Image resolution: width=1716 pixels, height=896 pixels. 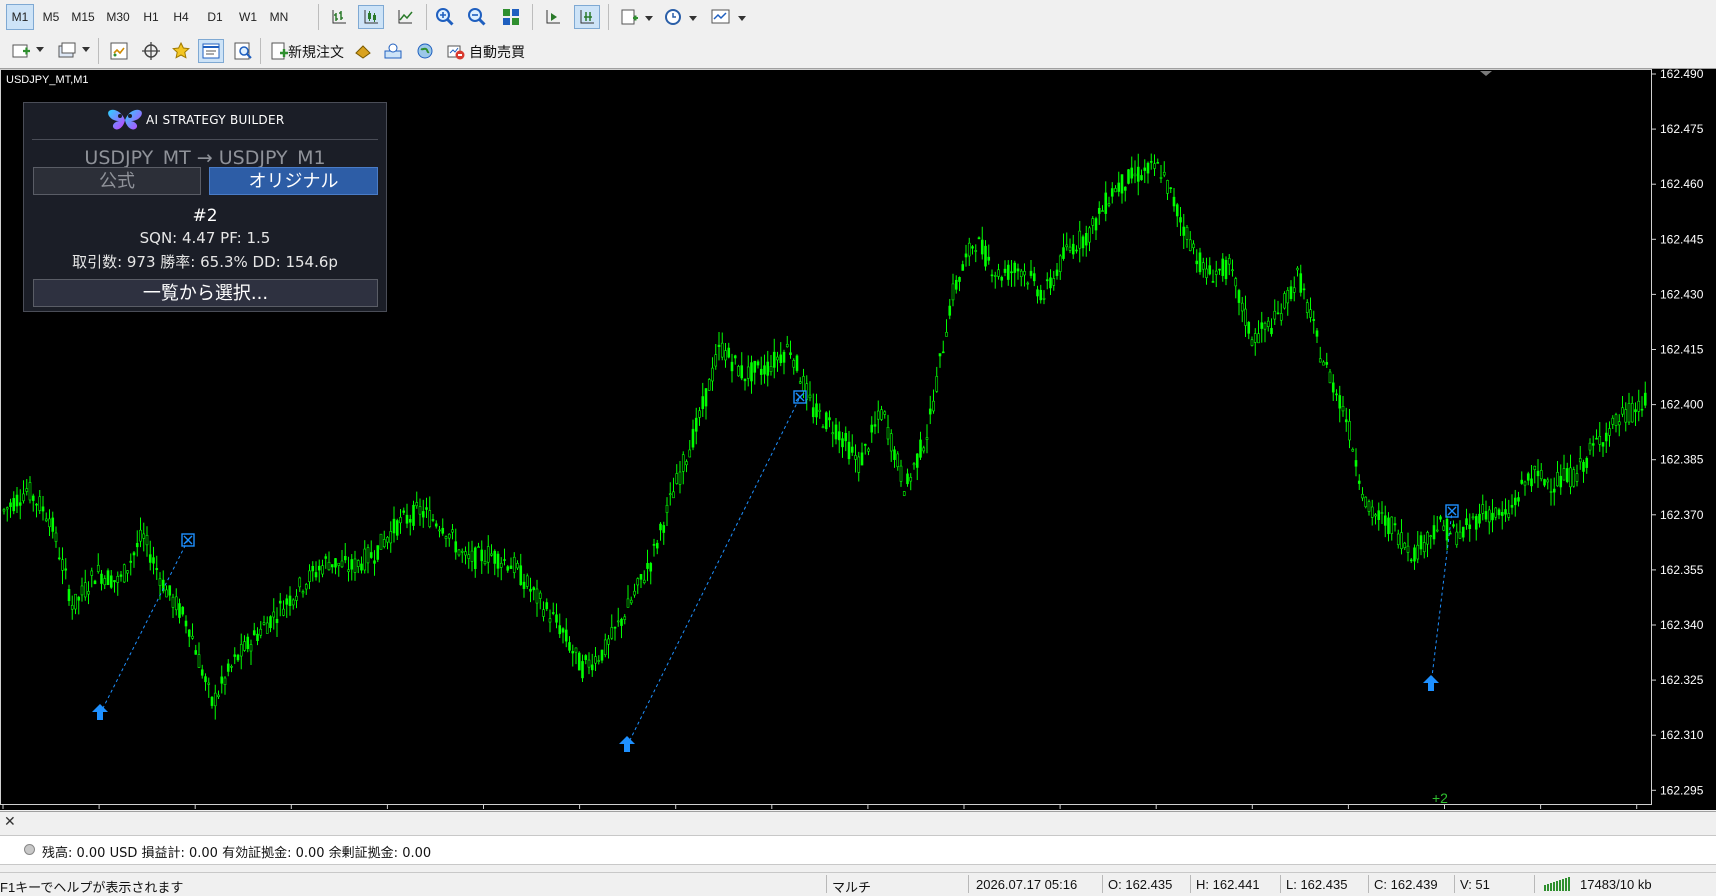 What do you see at coordinates (20, 17) in the screenshot?
I see `timeframe-m1: M1` at bounding box center [20, 17].